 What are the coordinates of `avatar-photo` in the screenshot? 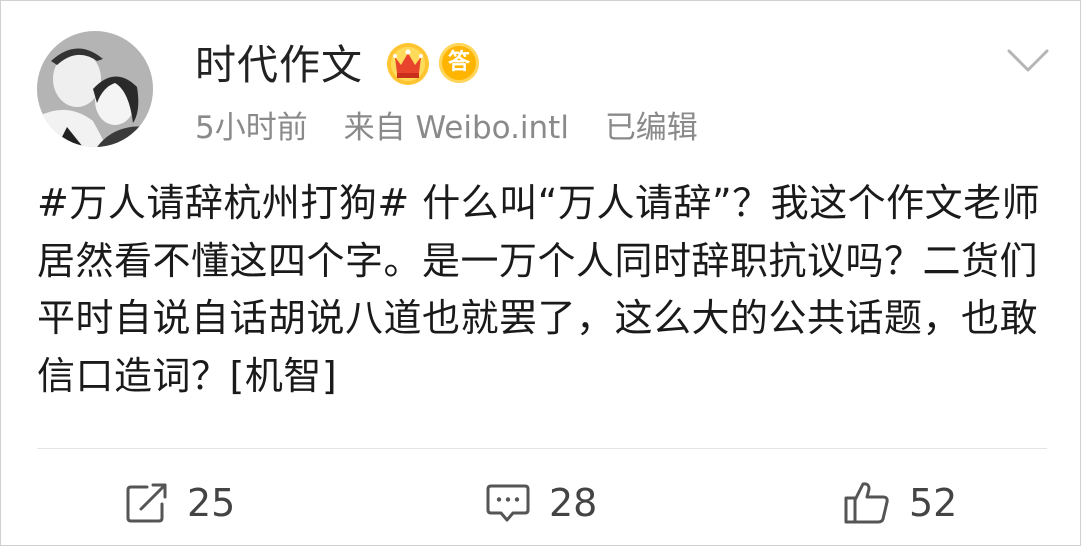 It's located at (95, 89).